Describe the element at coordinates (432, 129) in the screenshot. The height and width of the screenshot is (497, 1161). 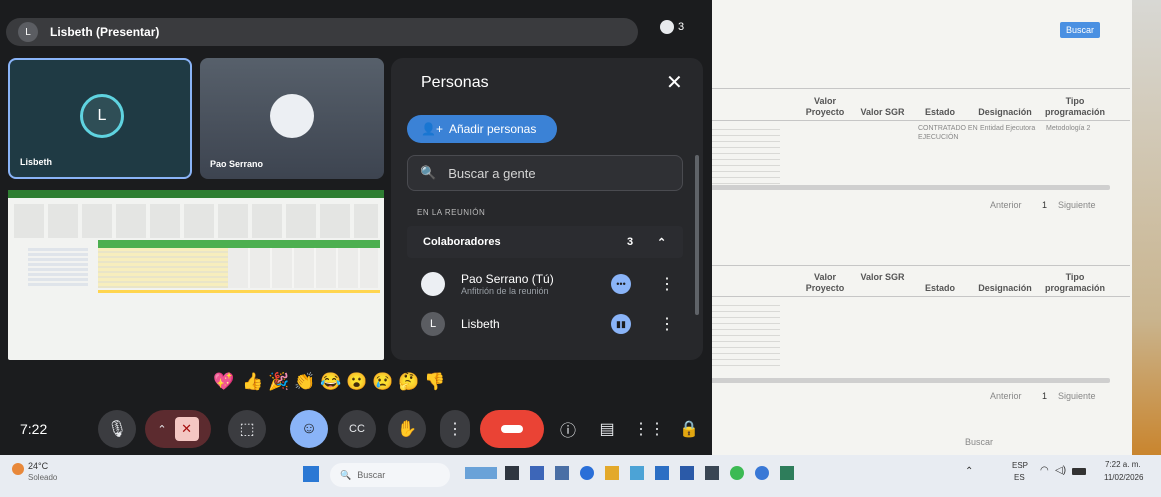
I see `add-person-icon: 👤+` at that location.